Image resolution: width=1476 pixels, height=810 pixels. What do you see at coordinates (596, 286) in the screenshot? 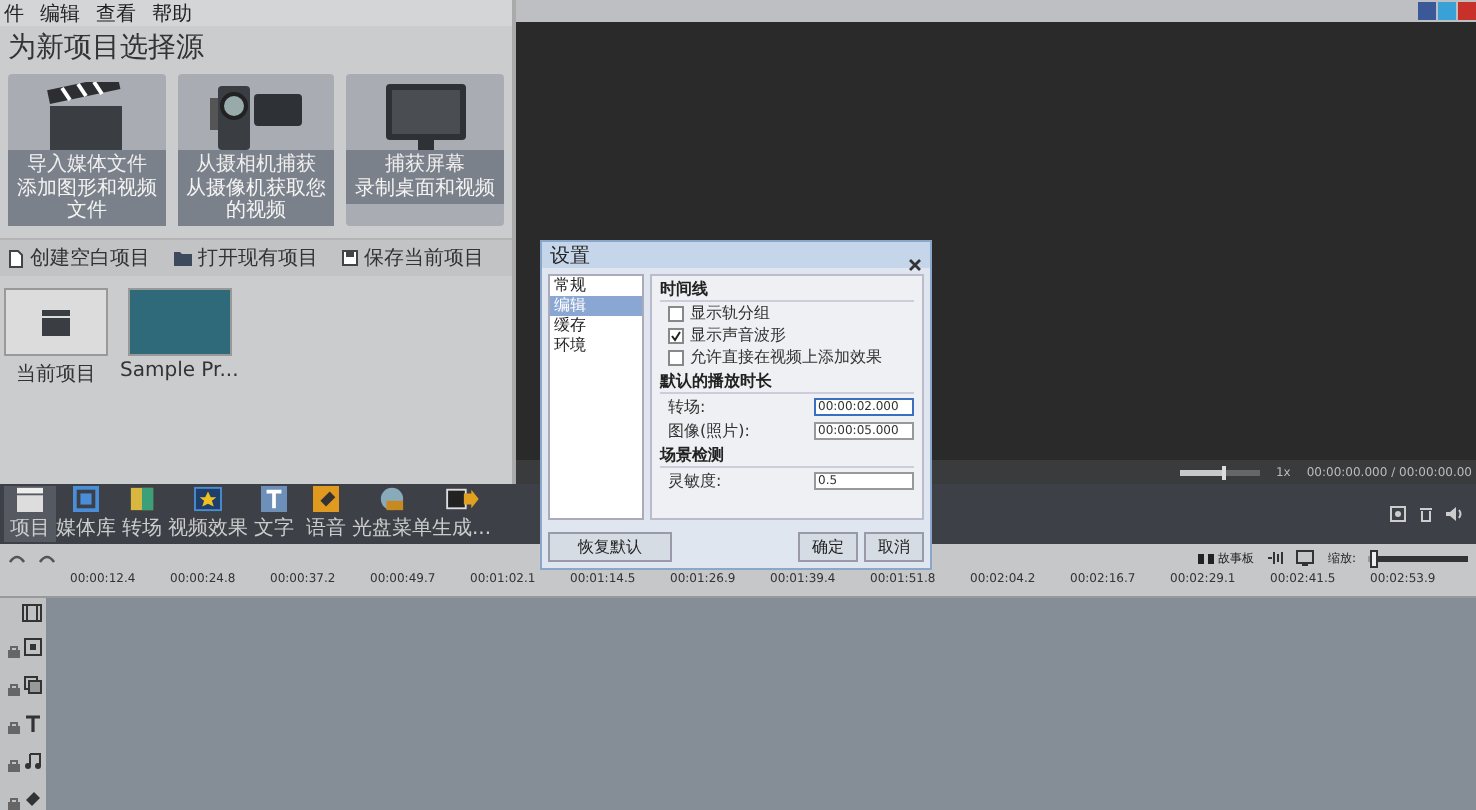
I see `settings-nav-item: 常规` at bounding box center [596, 286].